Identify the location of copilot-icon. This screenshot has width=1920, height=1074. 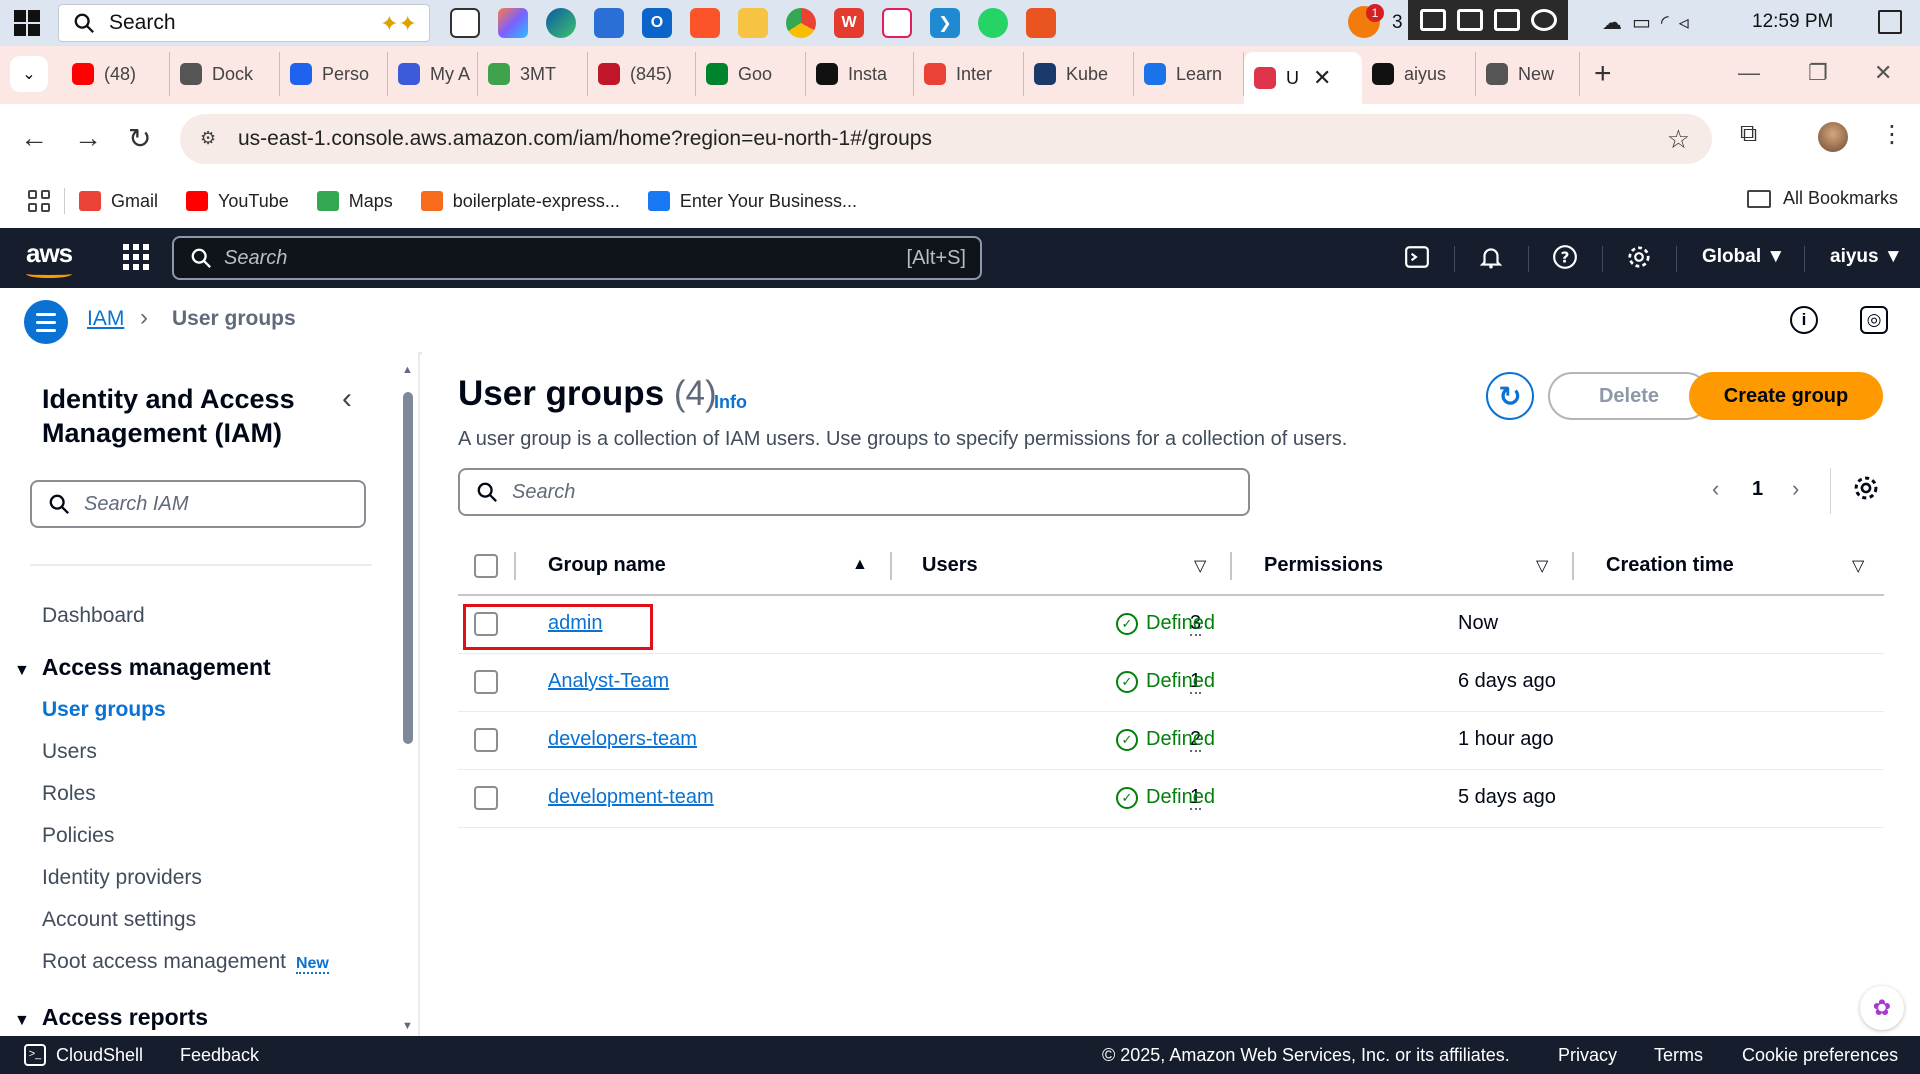
(513, 23).